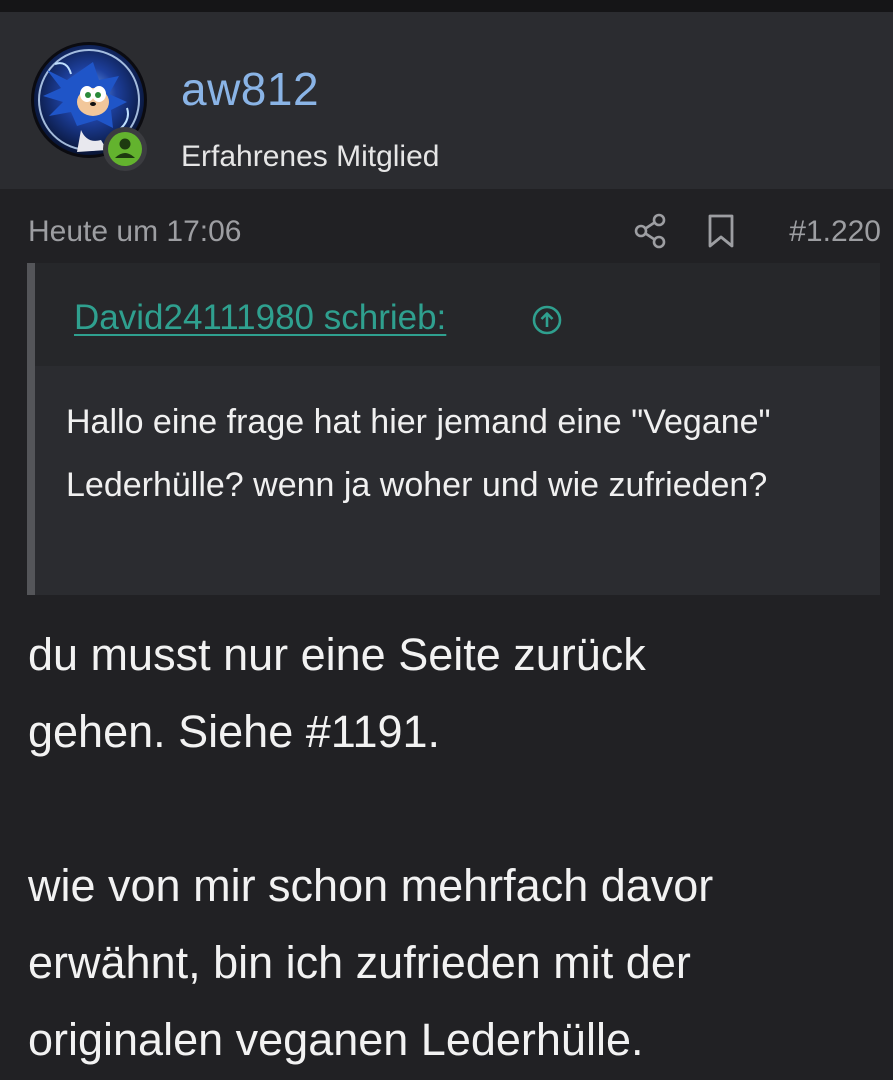  What do you see at coordinates (134, 232) in the screenshot?
I see `post-date: Heute um 17:06` at bounding box center [134, 232].